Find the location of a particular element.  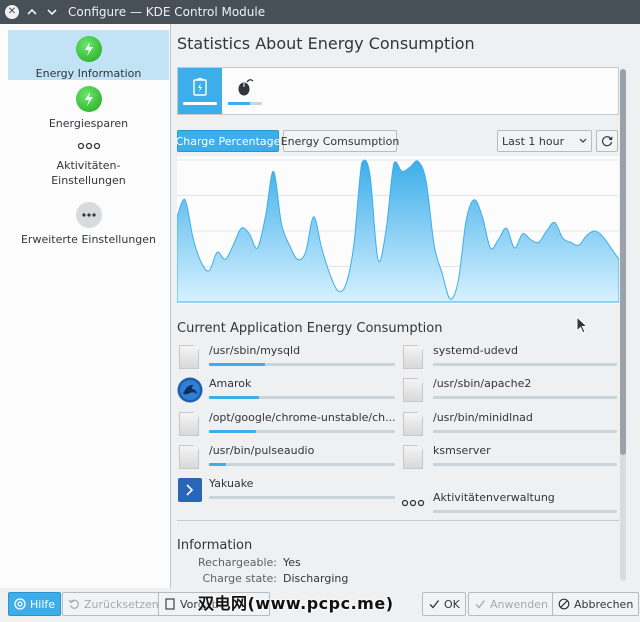

title-bar: ✕ Configure — KDE Control Module is located at coordinates (320, 12).